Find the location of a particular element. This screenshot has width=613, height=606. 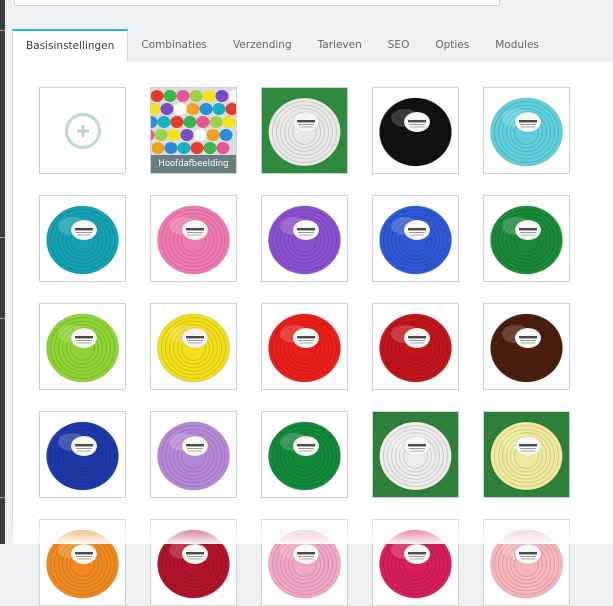

tab-modules: Modules is located at coordinates (517, 45).